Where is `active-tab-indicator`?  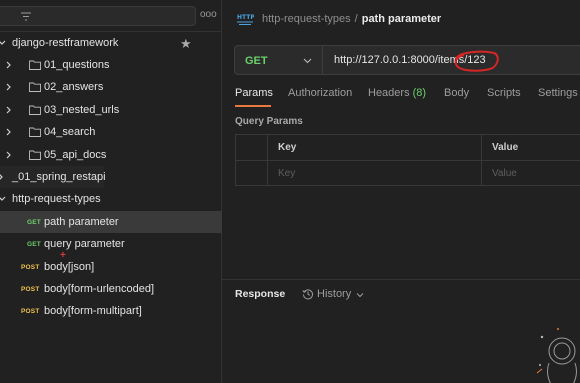
active-tab-indicator is located at coordinates (253, 106).